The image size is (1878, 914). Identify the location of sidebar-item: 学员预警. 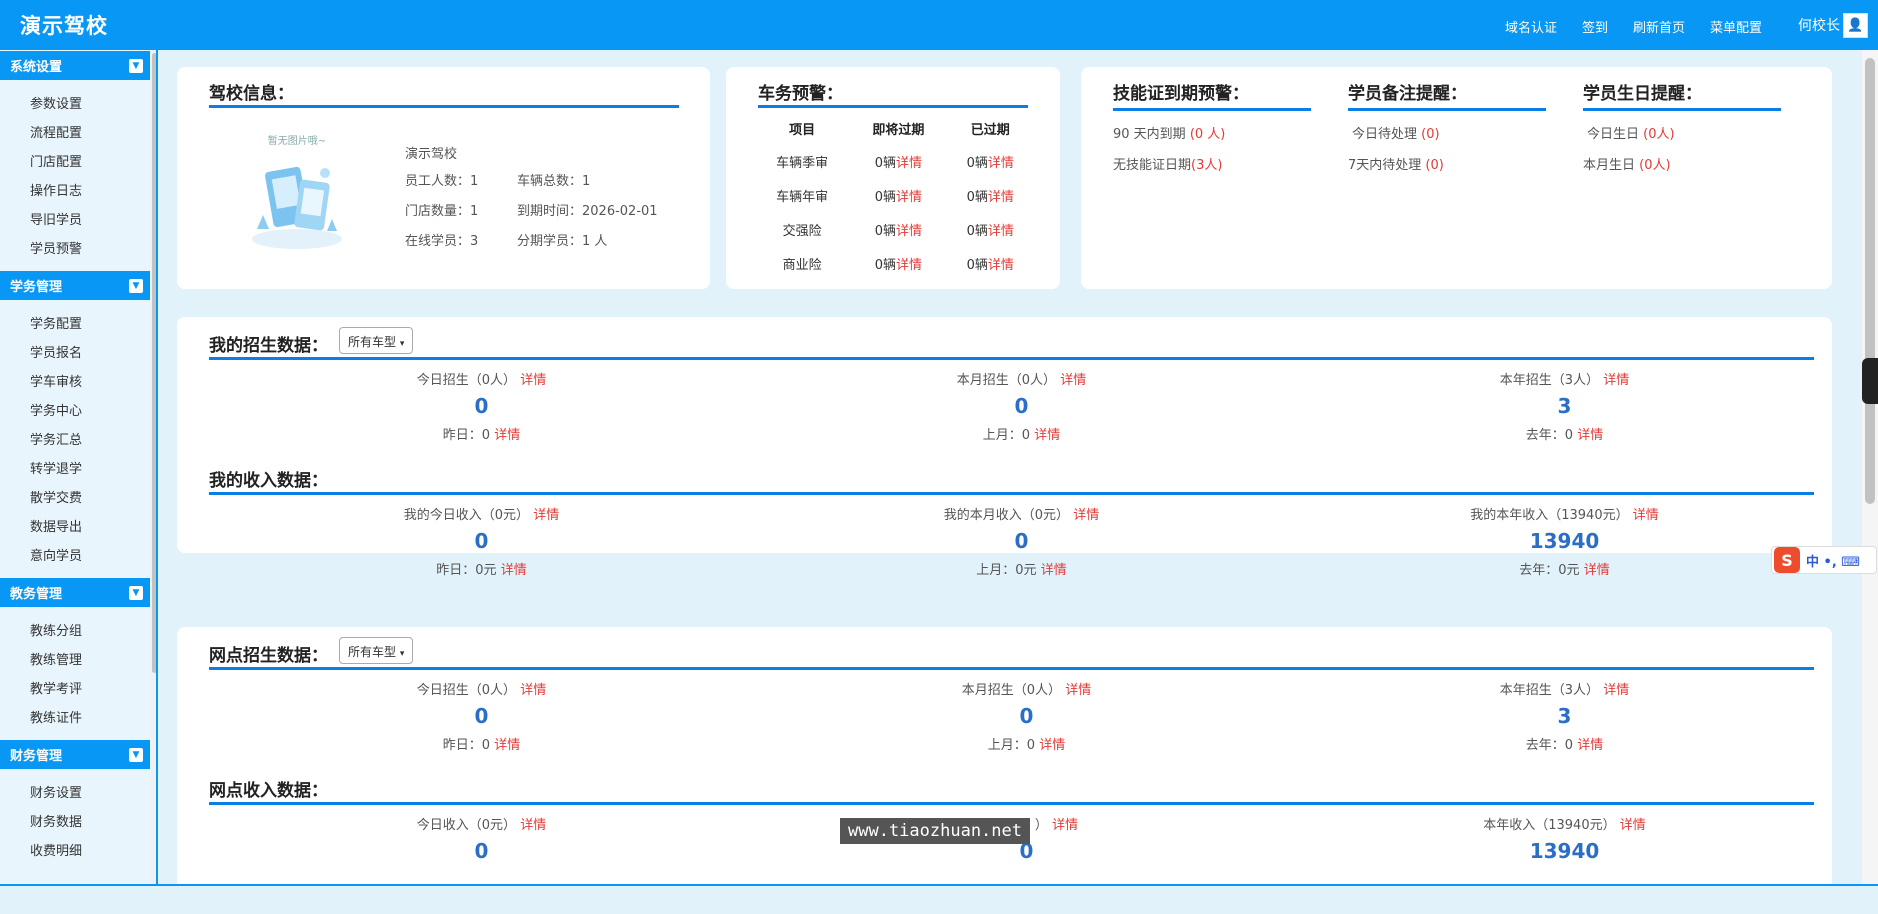
(78, 249).